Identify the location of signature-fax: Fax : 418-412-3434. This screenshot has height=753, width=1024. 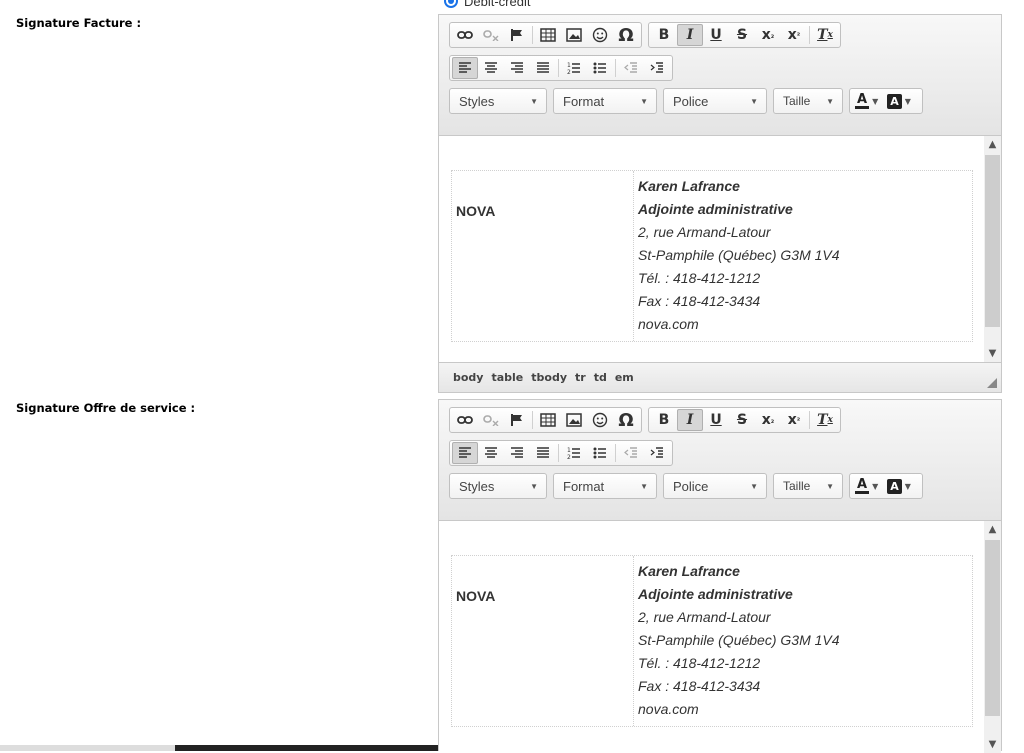
(699, 301).